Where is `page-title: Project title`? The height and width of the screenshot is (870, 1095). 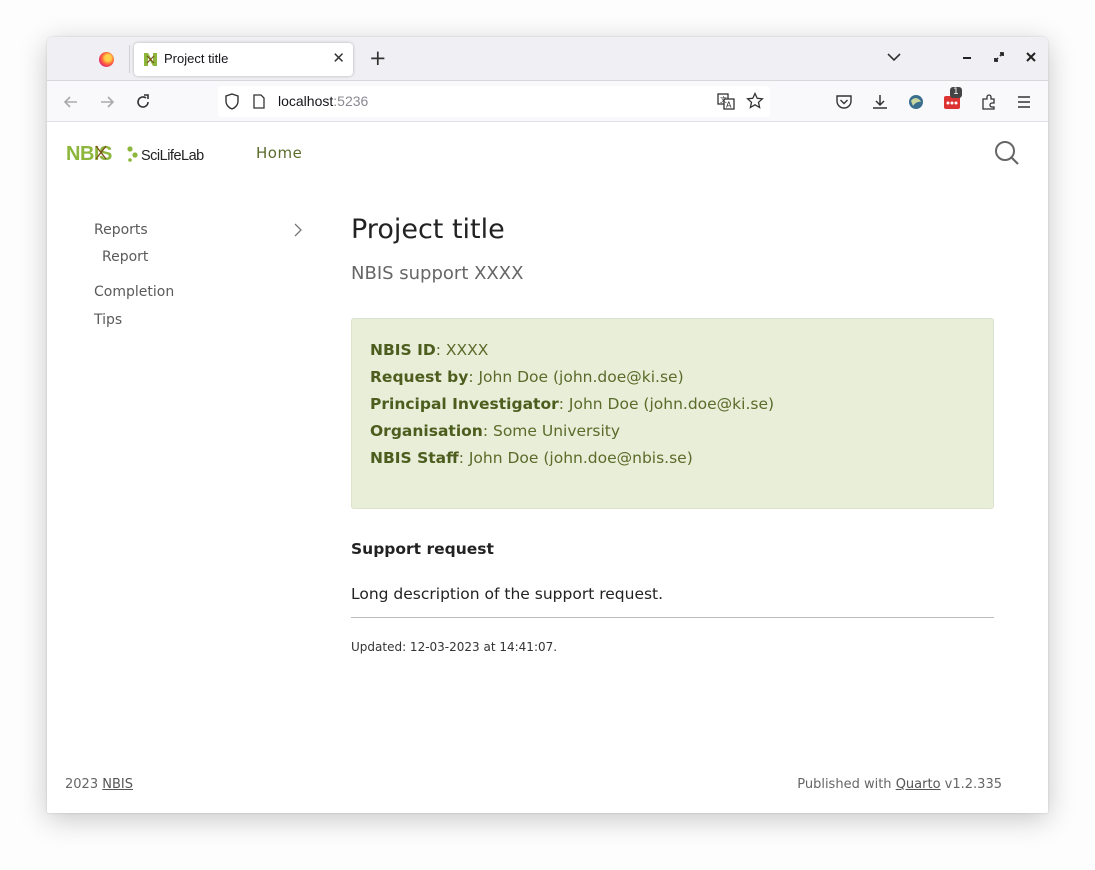 page-title: Project title is located at coordinates (428, 229).